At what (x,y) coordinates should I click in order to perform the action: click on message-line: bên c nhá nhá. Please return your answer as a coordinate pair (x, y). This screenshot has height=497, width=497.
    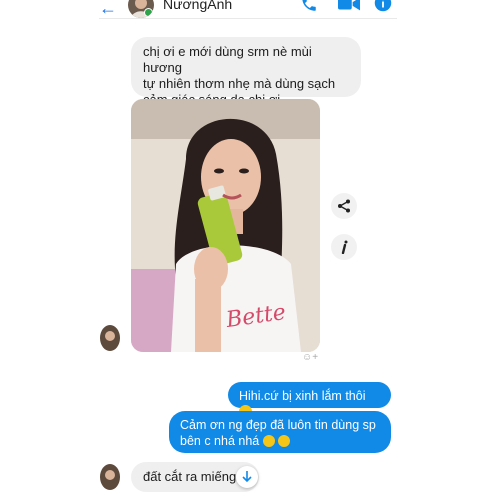
    Looking at the image, I should click on (220, 441).